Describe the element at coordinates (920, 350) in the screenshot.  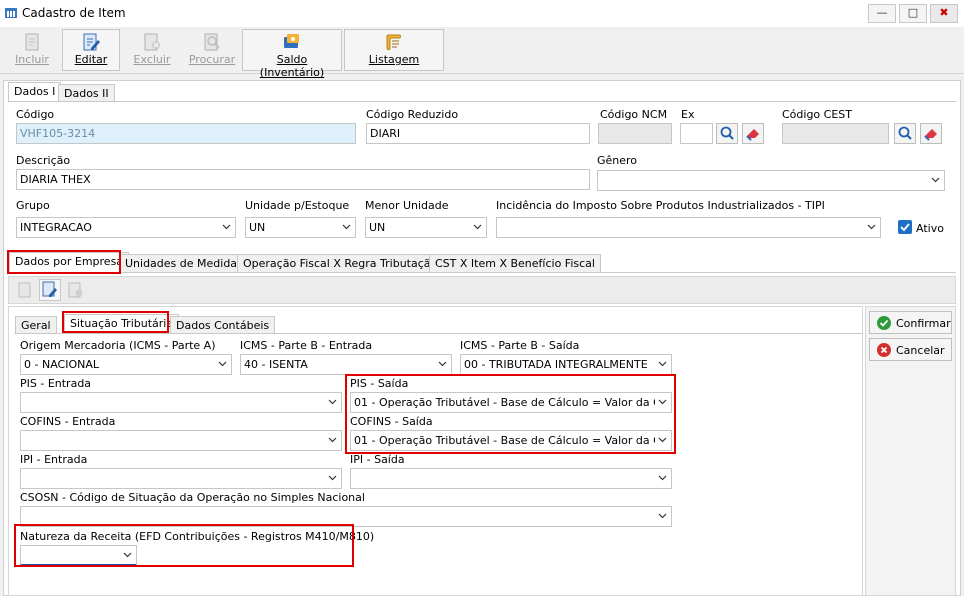
I see `cancelar-label: Cancelar` at that location.